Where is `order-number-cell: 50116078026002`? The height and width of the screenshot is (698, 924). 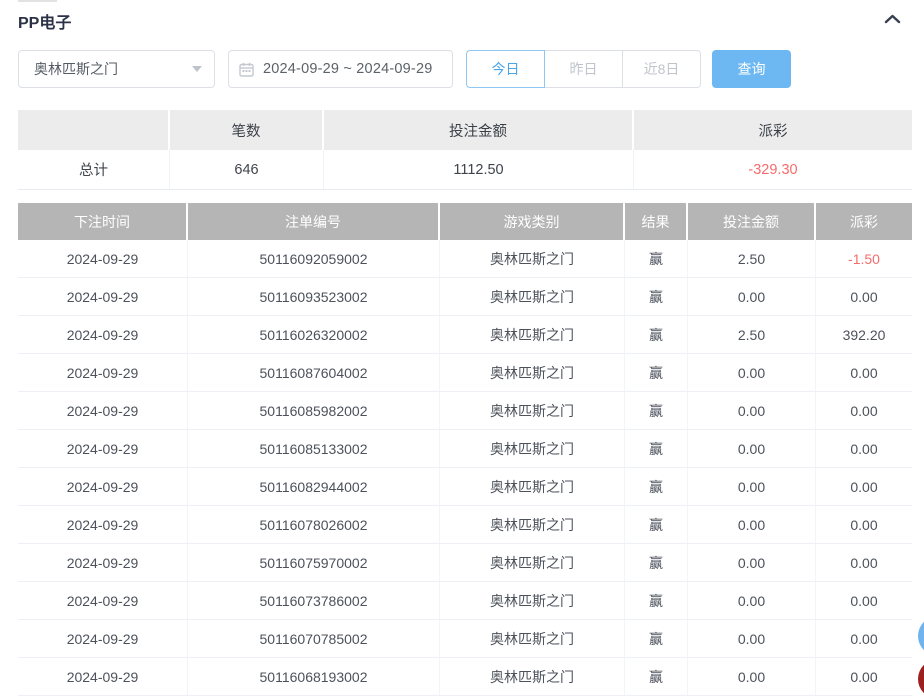 order-number-cell: 50116078026002 is located at coordinates (314, 524).